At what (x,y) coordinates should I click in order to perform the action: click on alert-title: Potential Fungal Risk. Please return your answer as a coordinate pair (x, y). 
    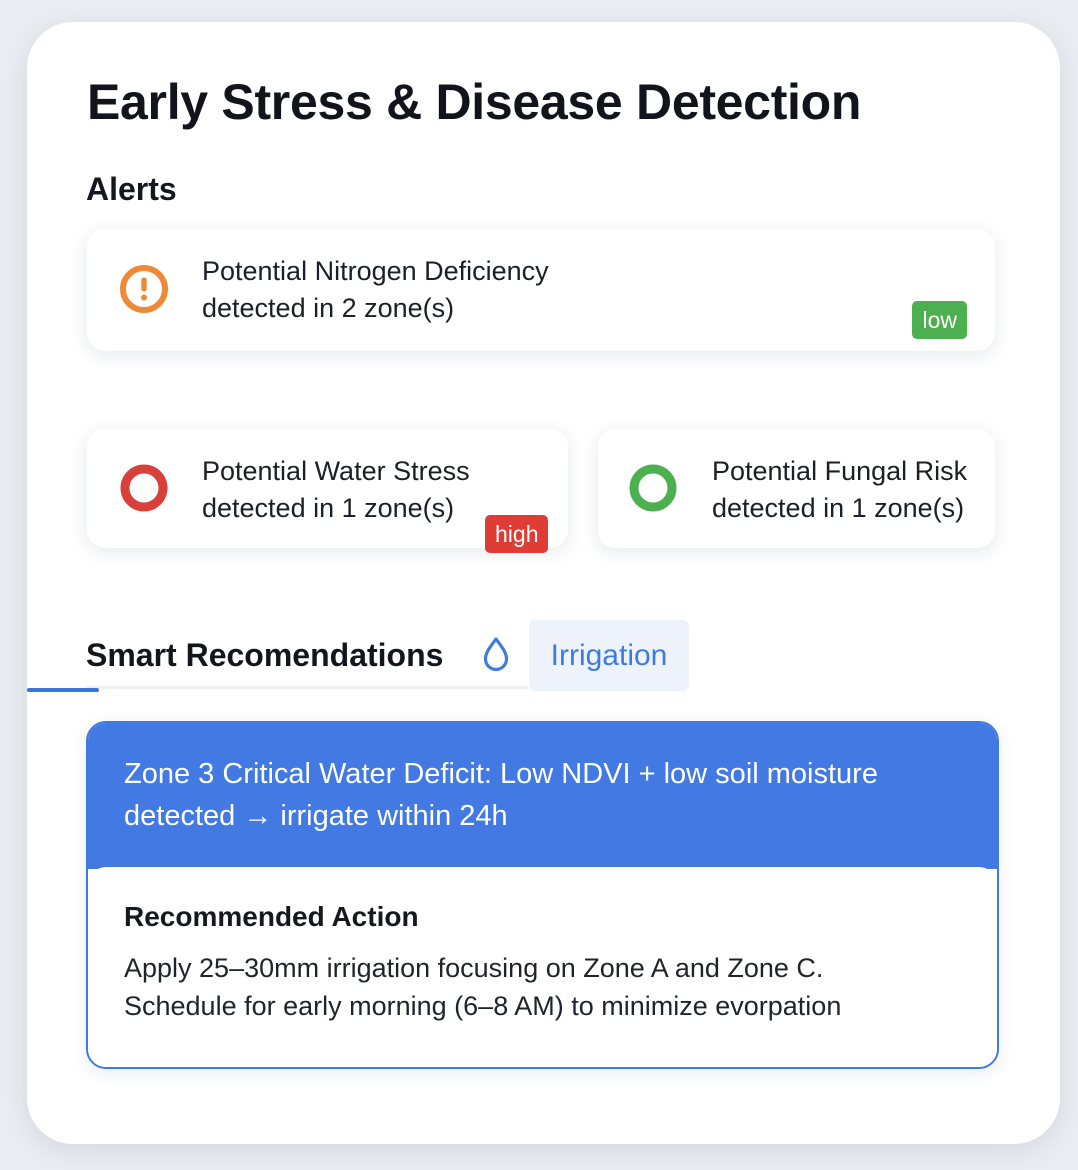
    Looking at the image, I should click on (840, 471).